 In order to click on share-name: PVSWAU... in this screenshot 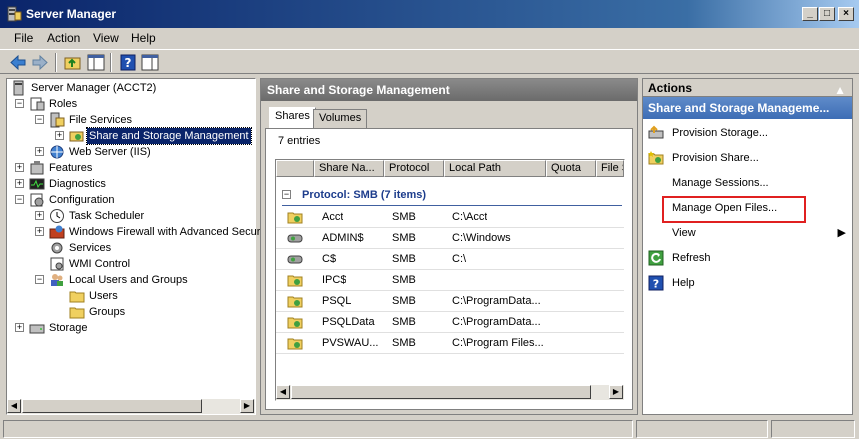, I will do `click(350, 343)`.